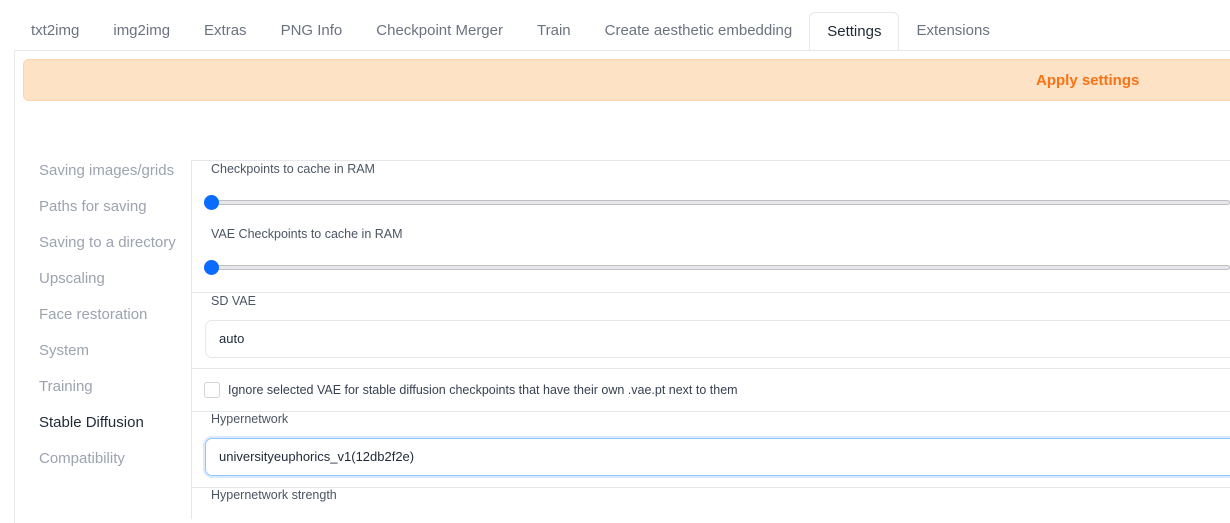  I want to click on sidebar-item-training: Training, so click(109, 387).